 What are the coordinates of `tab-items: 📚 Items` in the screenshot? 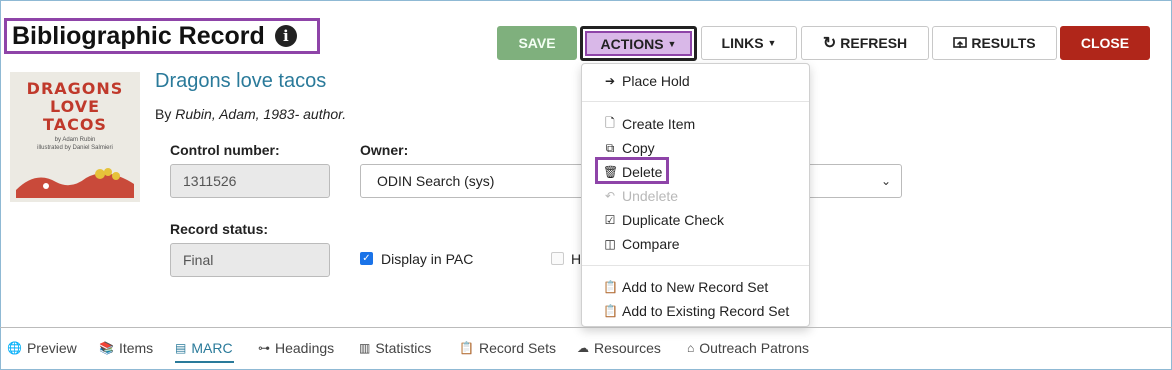 It's located at (126, 348).